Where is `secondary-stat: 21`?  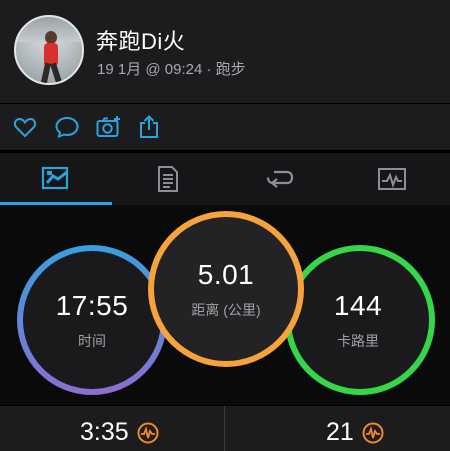 secondary-stat: 21 is located at coordinates (355, 432).